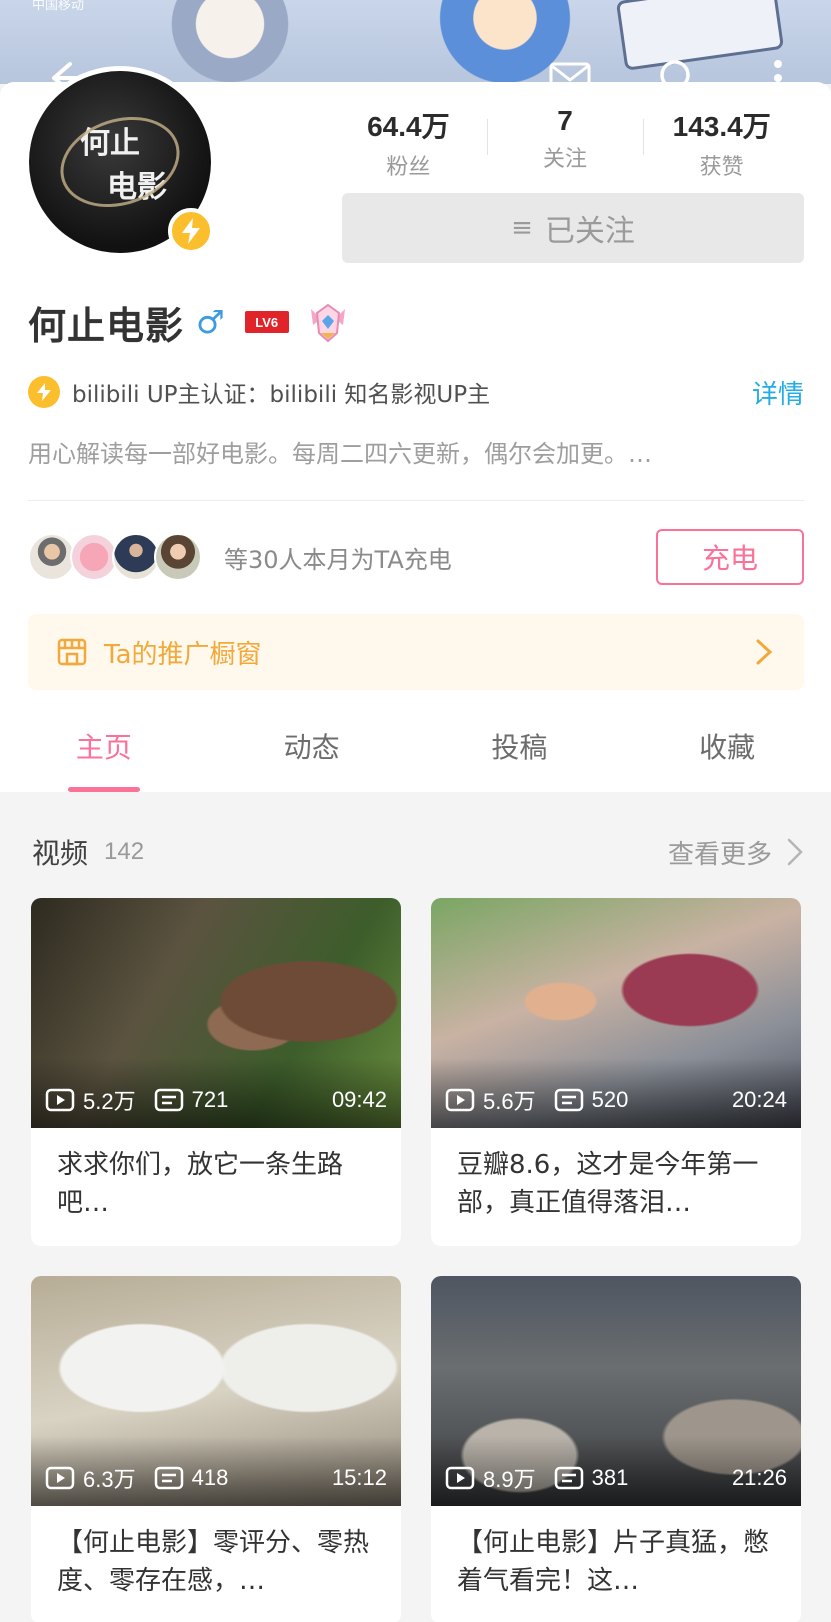 Image resolution: width=831 pixels, height=1622 pixels. I want to click on certification-bolt-icon, so click(44, 392).